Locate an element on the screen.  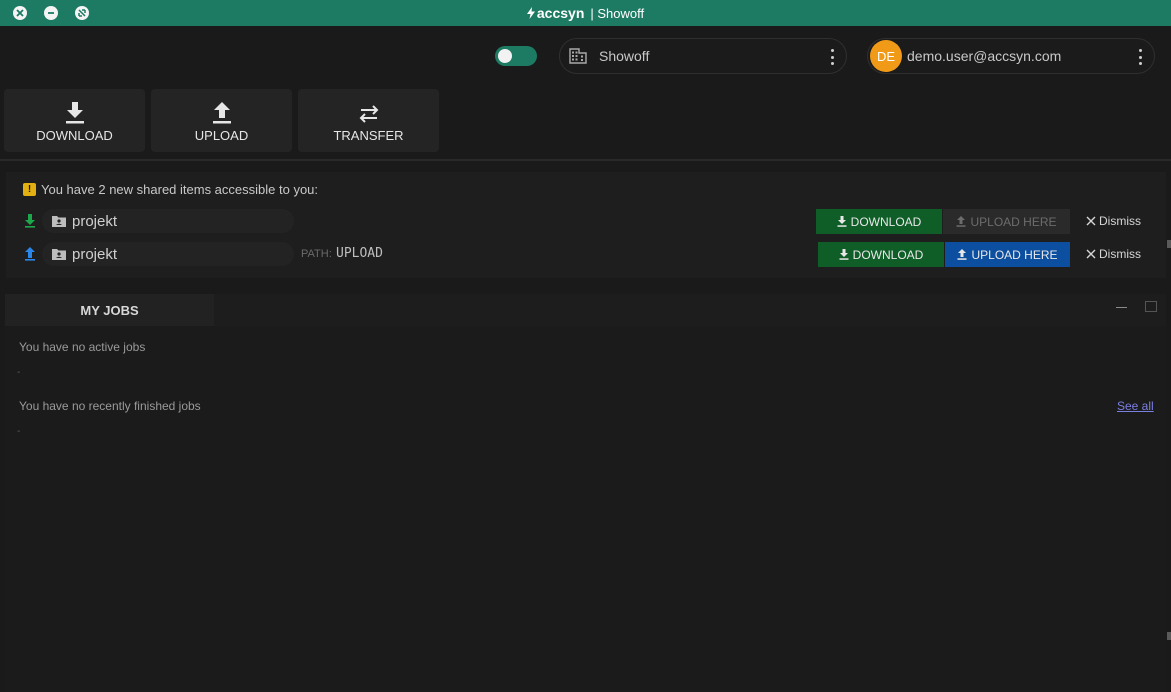
upload-button: UPLOAD is located at coordinates (221, 120).